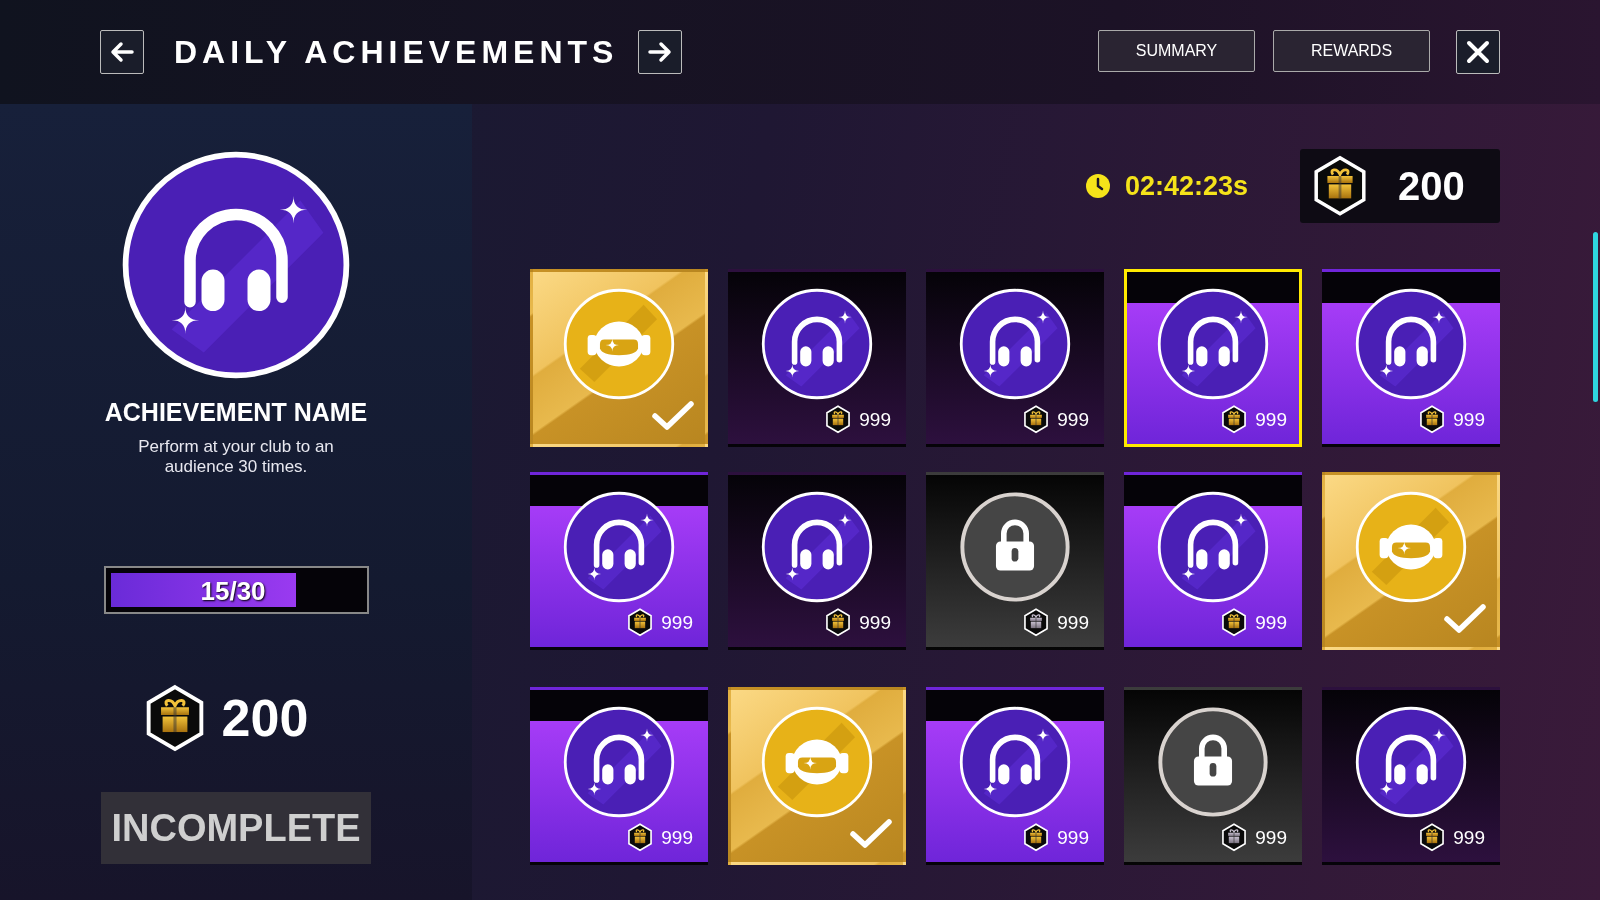 This screenshot has width=1600, height=900. What do you see at coordinates (236, 457) in the screenshot?
I see `achievement-description: Perform at your club to an audience 30 times.` at bounding box center [236, 457].